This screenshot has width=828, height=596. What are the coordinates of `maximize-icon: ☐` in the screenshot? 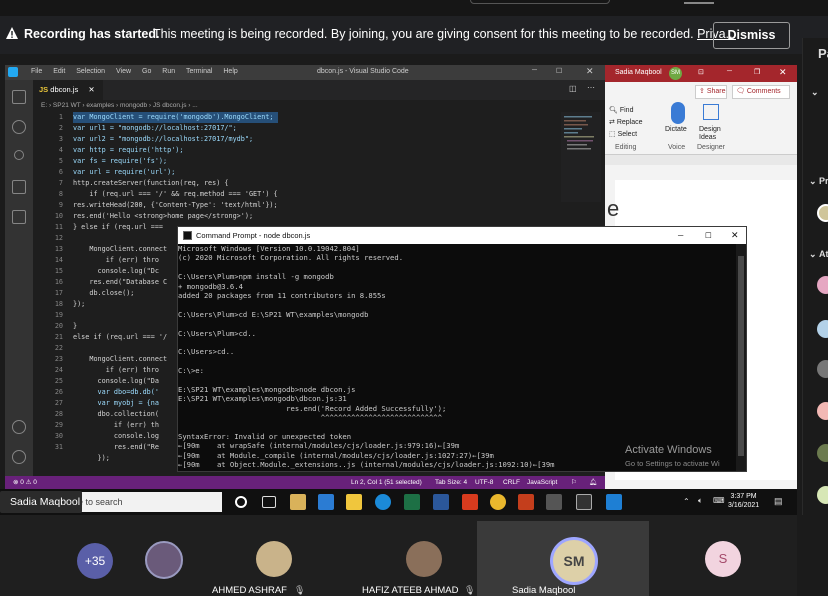 It's located at (559, 71).